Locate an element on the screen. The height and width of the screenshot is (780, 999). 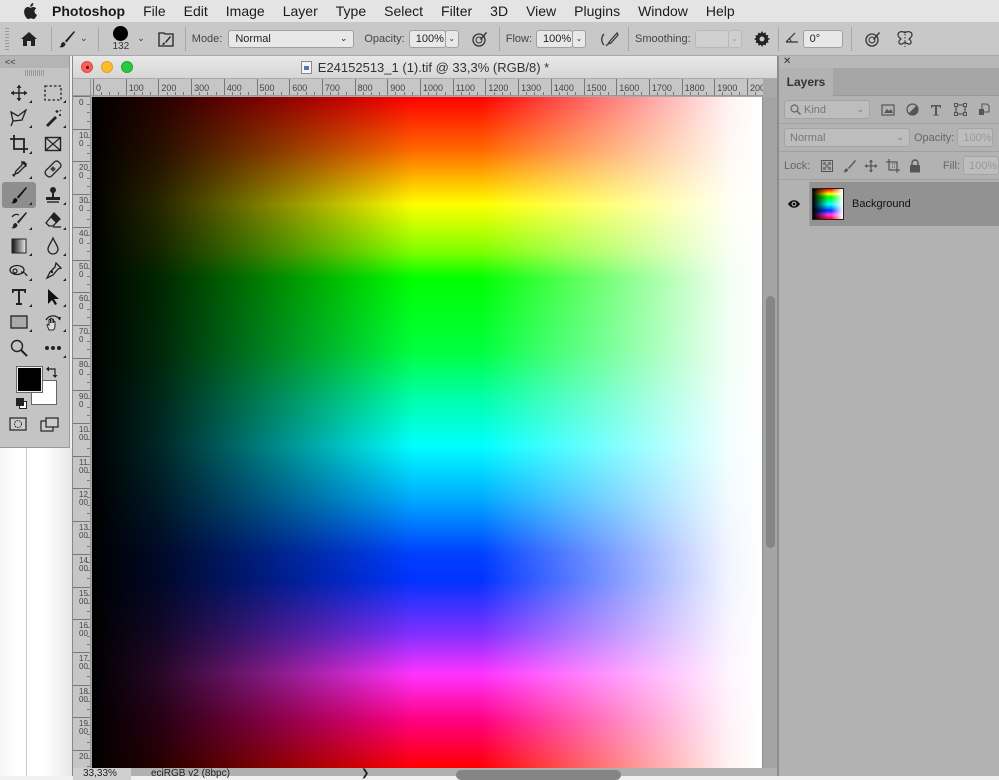
frame-tool is located at coordinates (53, 144).